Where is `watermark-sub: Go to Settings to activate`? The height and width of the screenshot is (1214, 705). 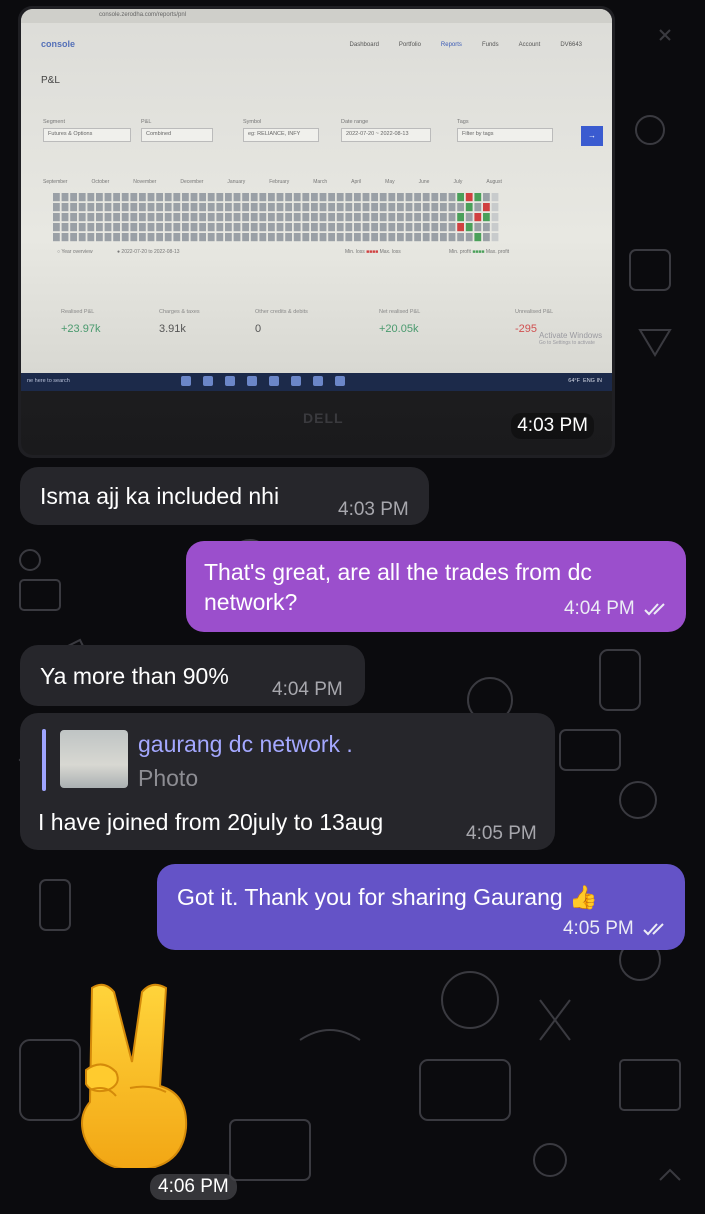 watermark-sub: Go to Settings to activate is located at coordinates (567, 343).